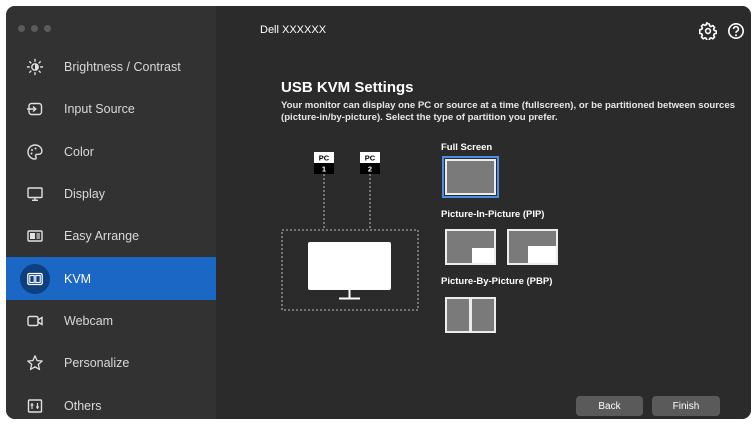 This screenshot has height=424, width=753. I want to click on sidebar-item-display: Display, so click(111, 194).